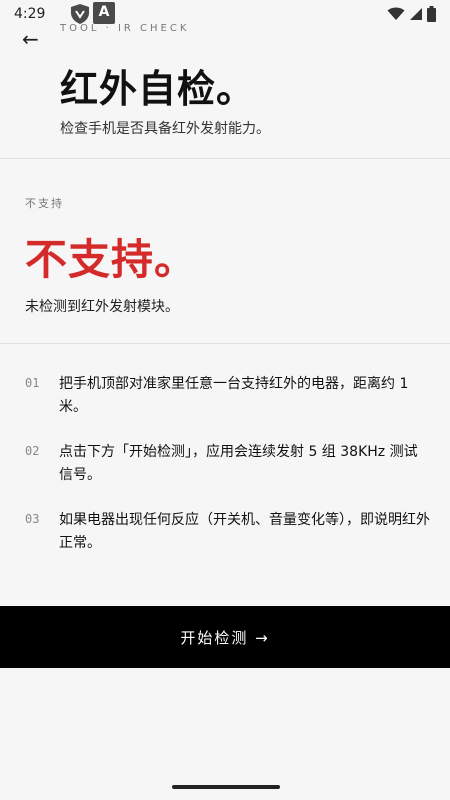  I want to click on step-text: 把手机顶部对准家里任意一台支持红外的电器，距离约 1 米。, so click(234, 395).